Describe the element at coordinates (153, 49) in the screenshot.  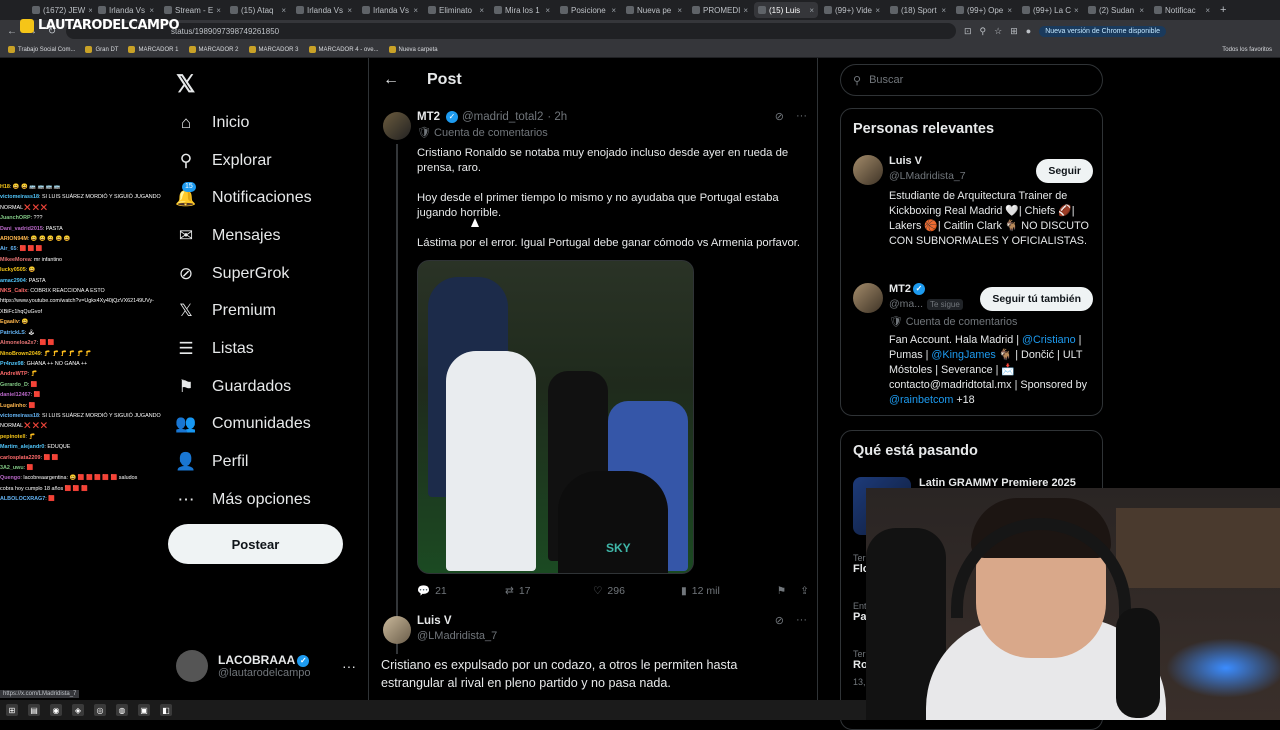
I see `bookmark-item: MARCADOR 1` at that location.